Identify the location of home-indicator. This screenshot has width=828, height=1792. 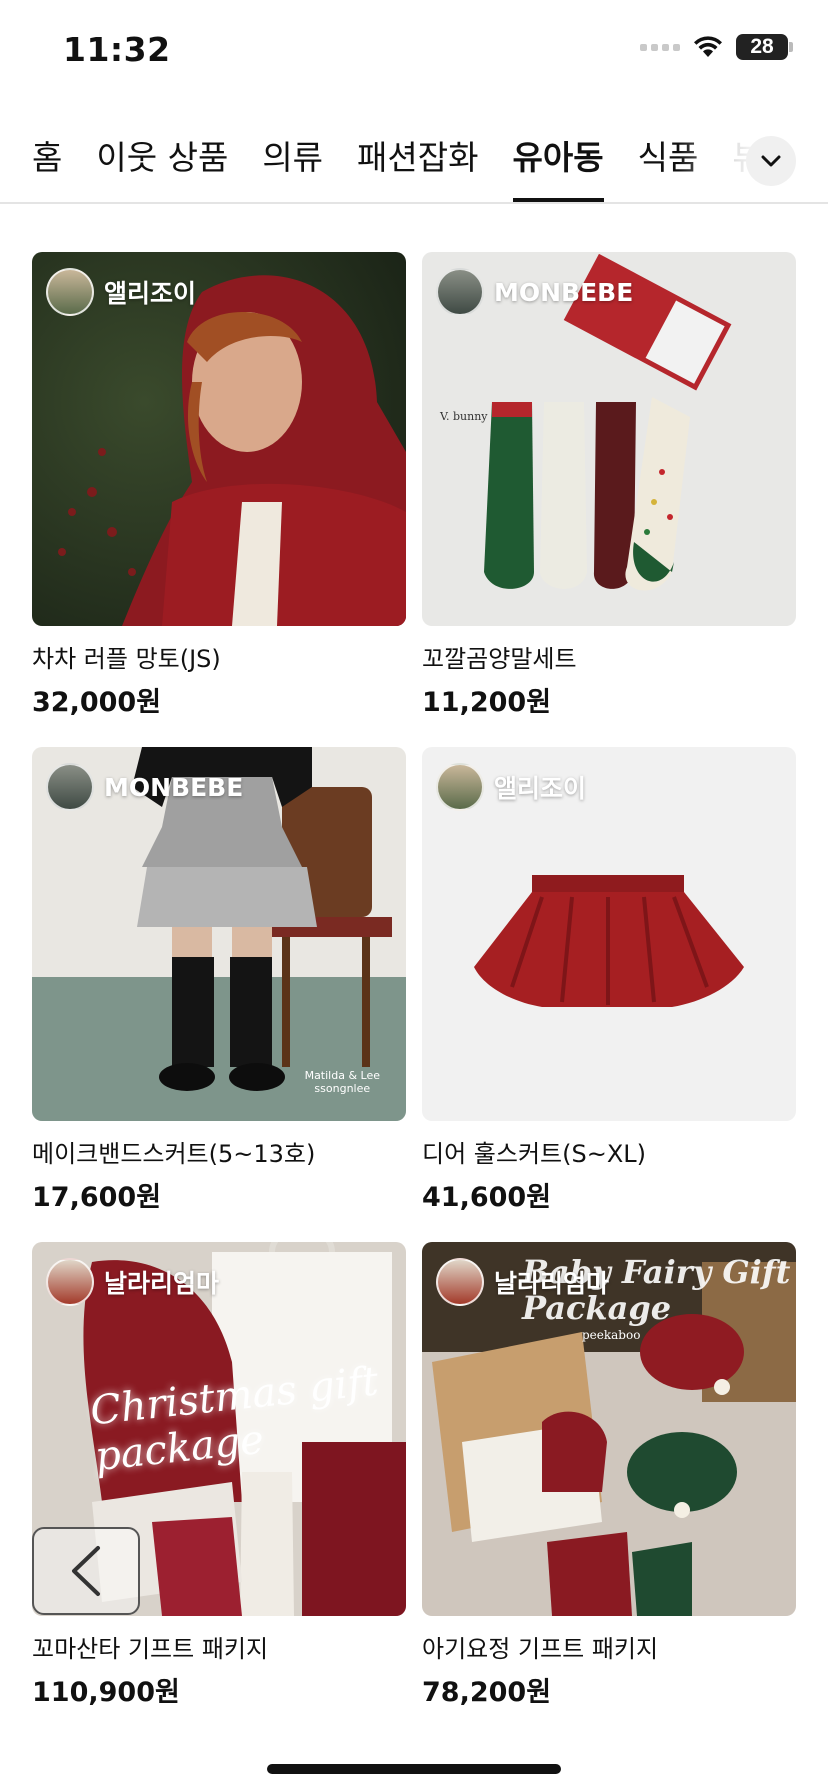
(414, 1769).